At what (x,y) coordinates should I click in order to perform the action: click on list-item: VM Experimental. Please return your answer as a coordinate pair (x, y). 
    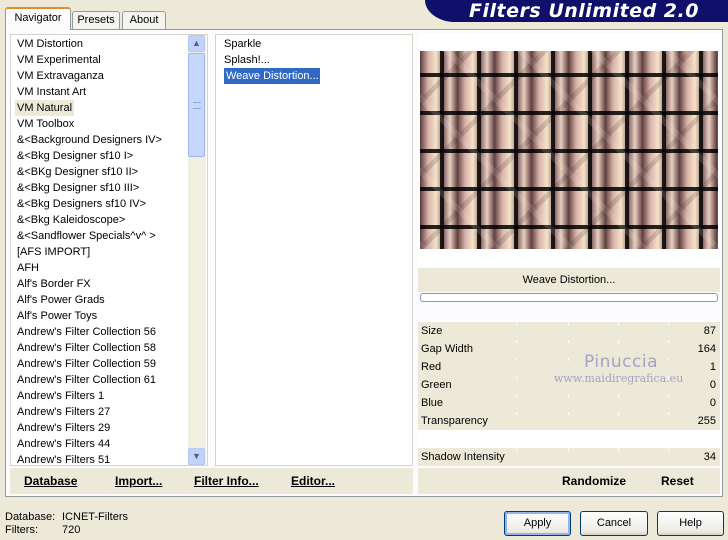
    Looking at the image, I should click on (59, 60).